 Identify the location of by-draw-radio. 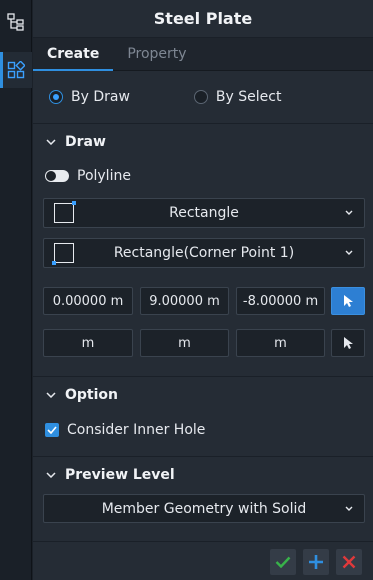
(56, 97).